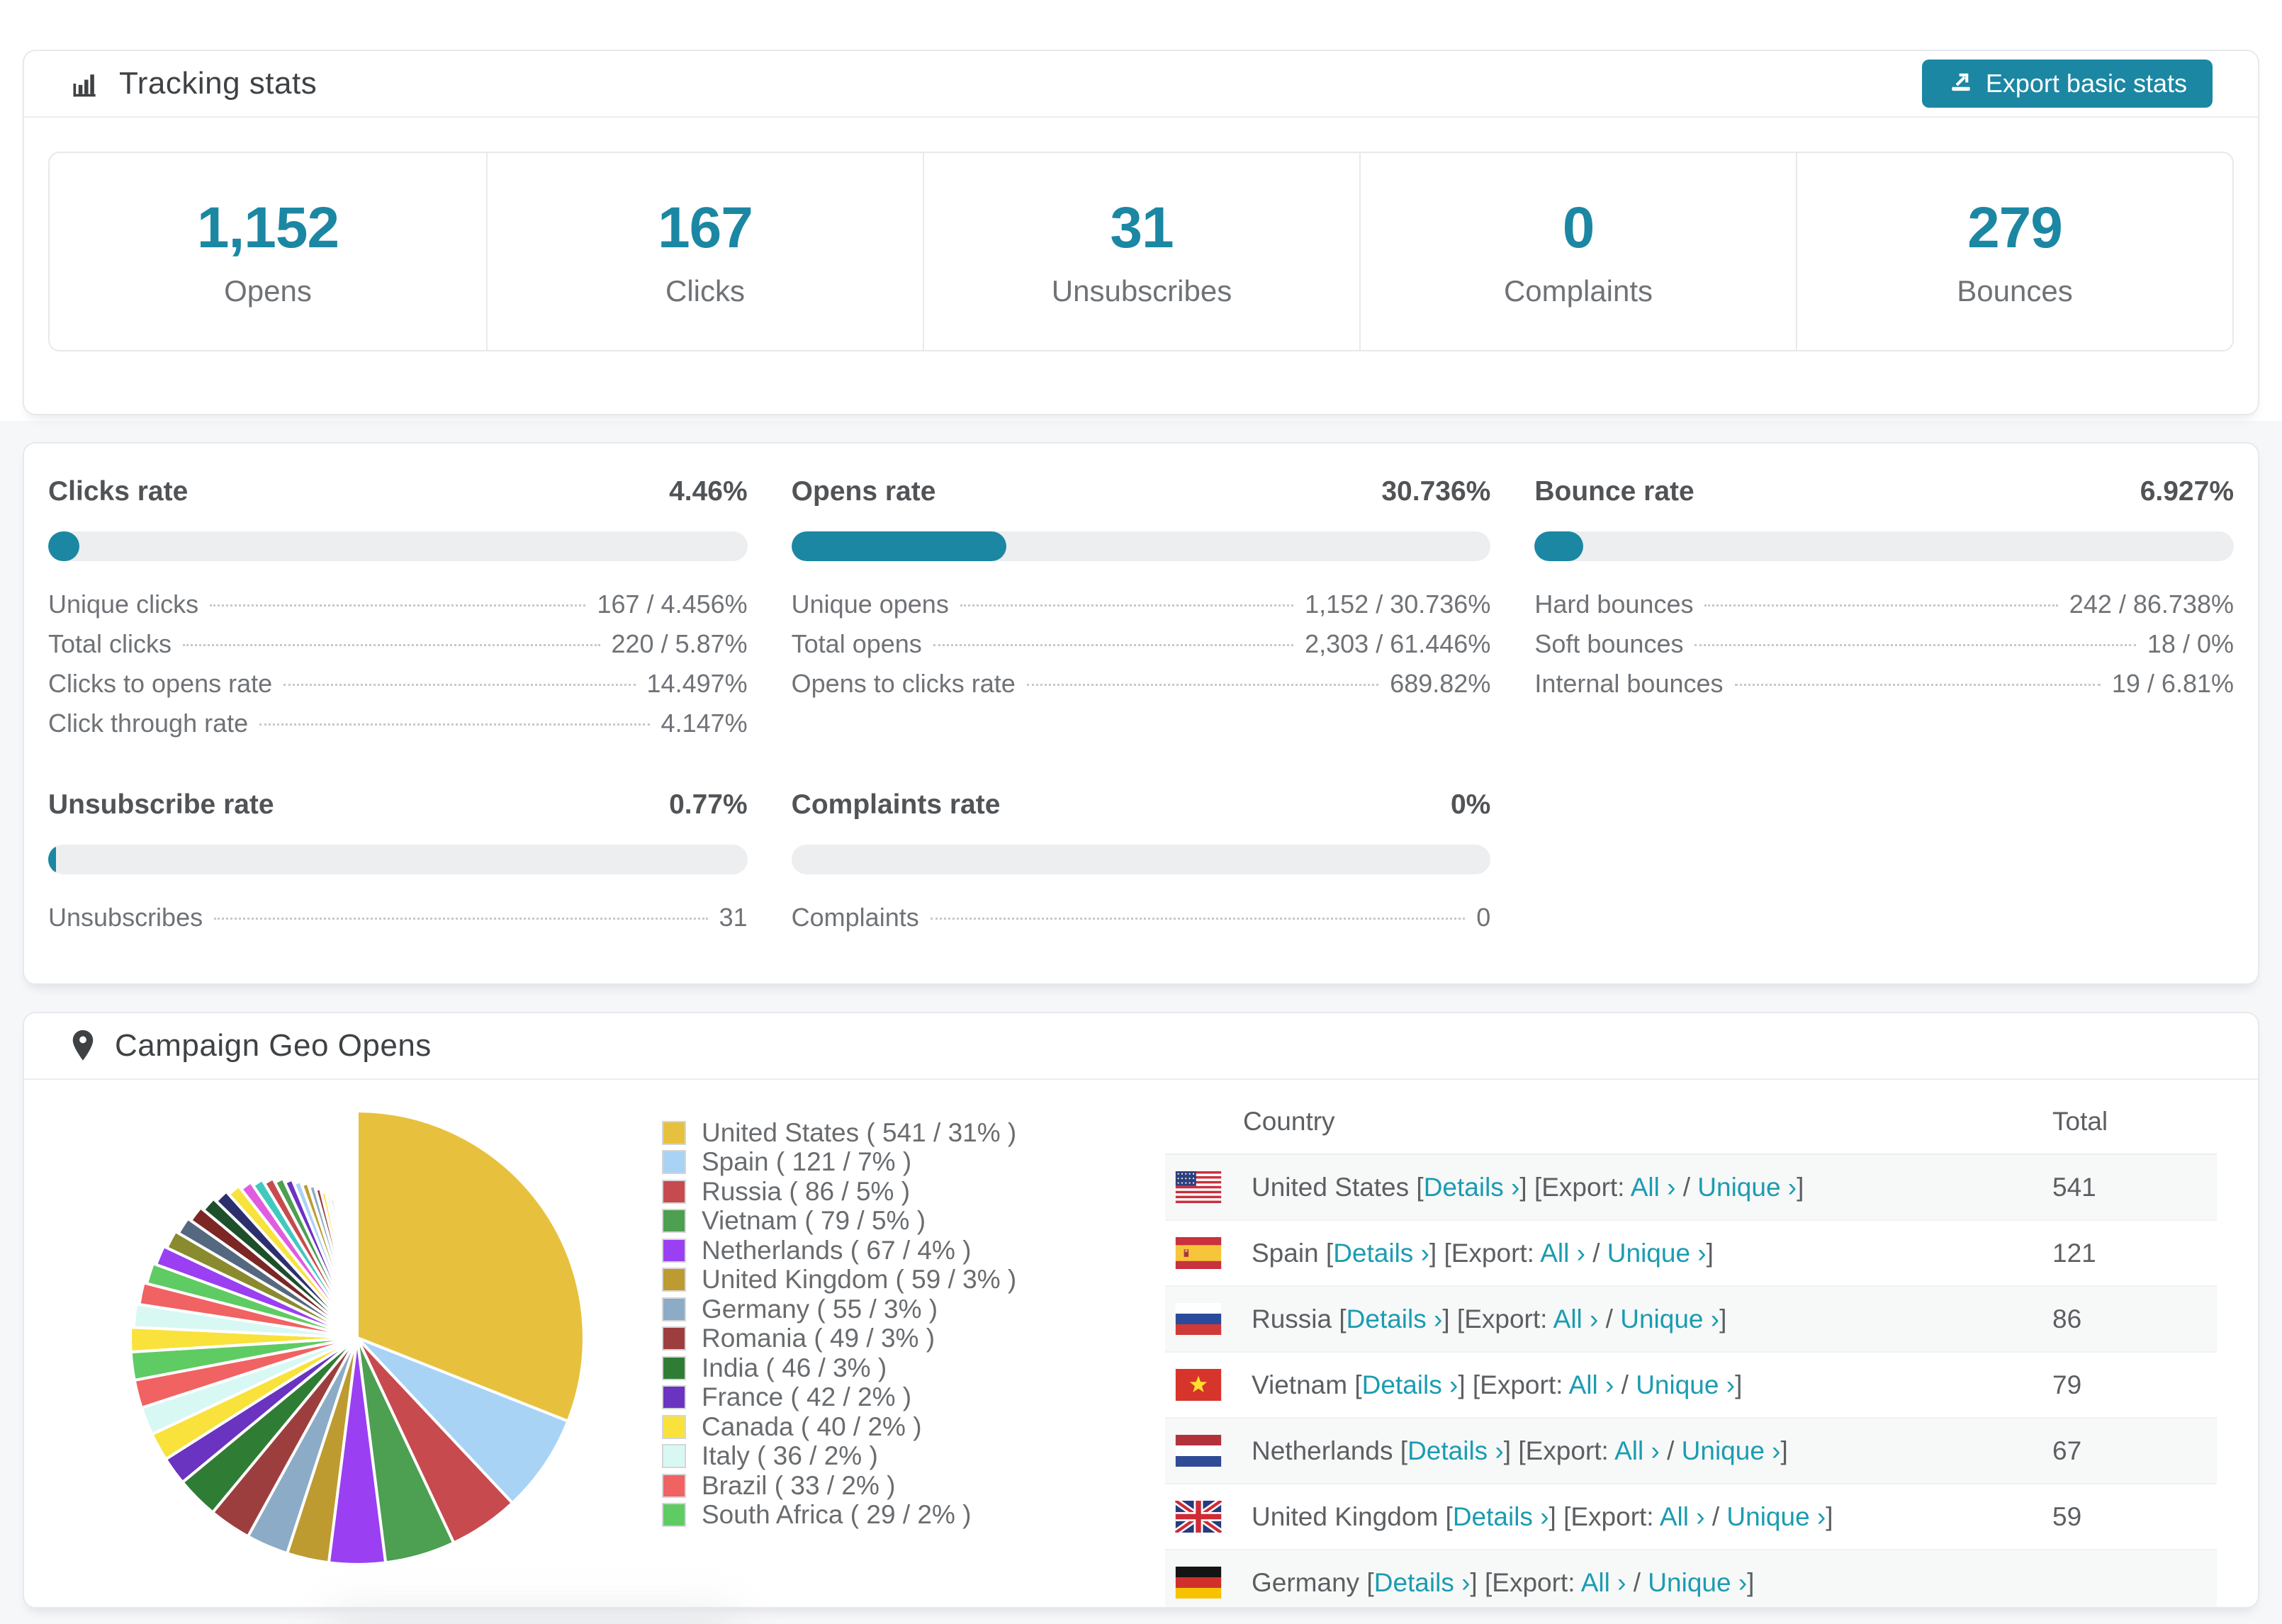 Image resolution: width=2282 pixels, height=1624 pixels. I want to click on stat-label: Bounces, so click(2015, 291).